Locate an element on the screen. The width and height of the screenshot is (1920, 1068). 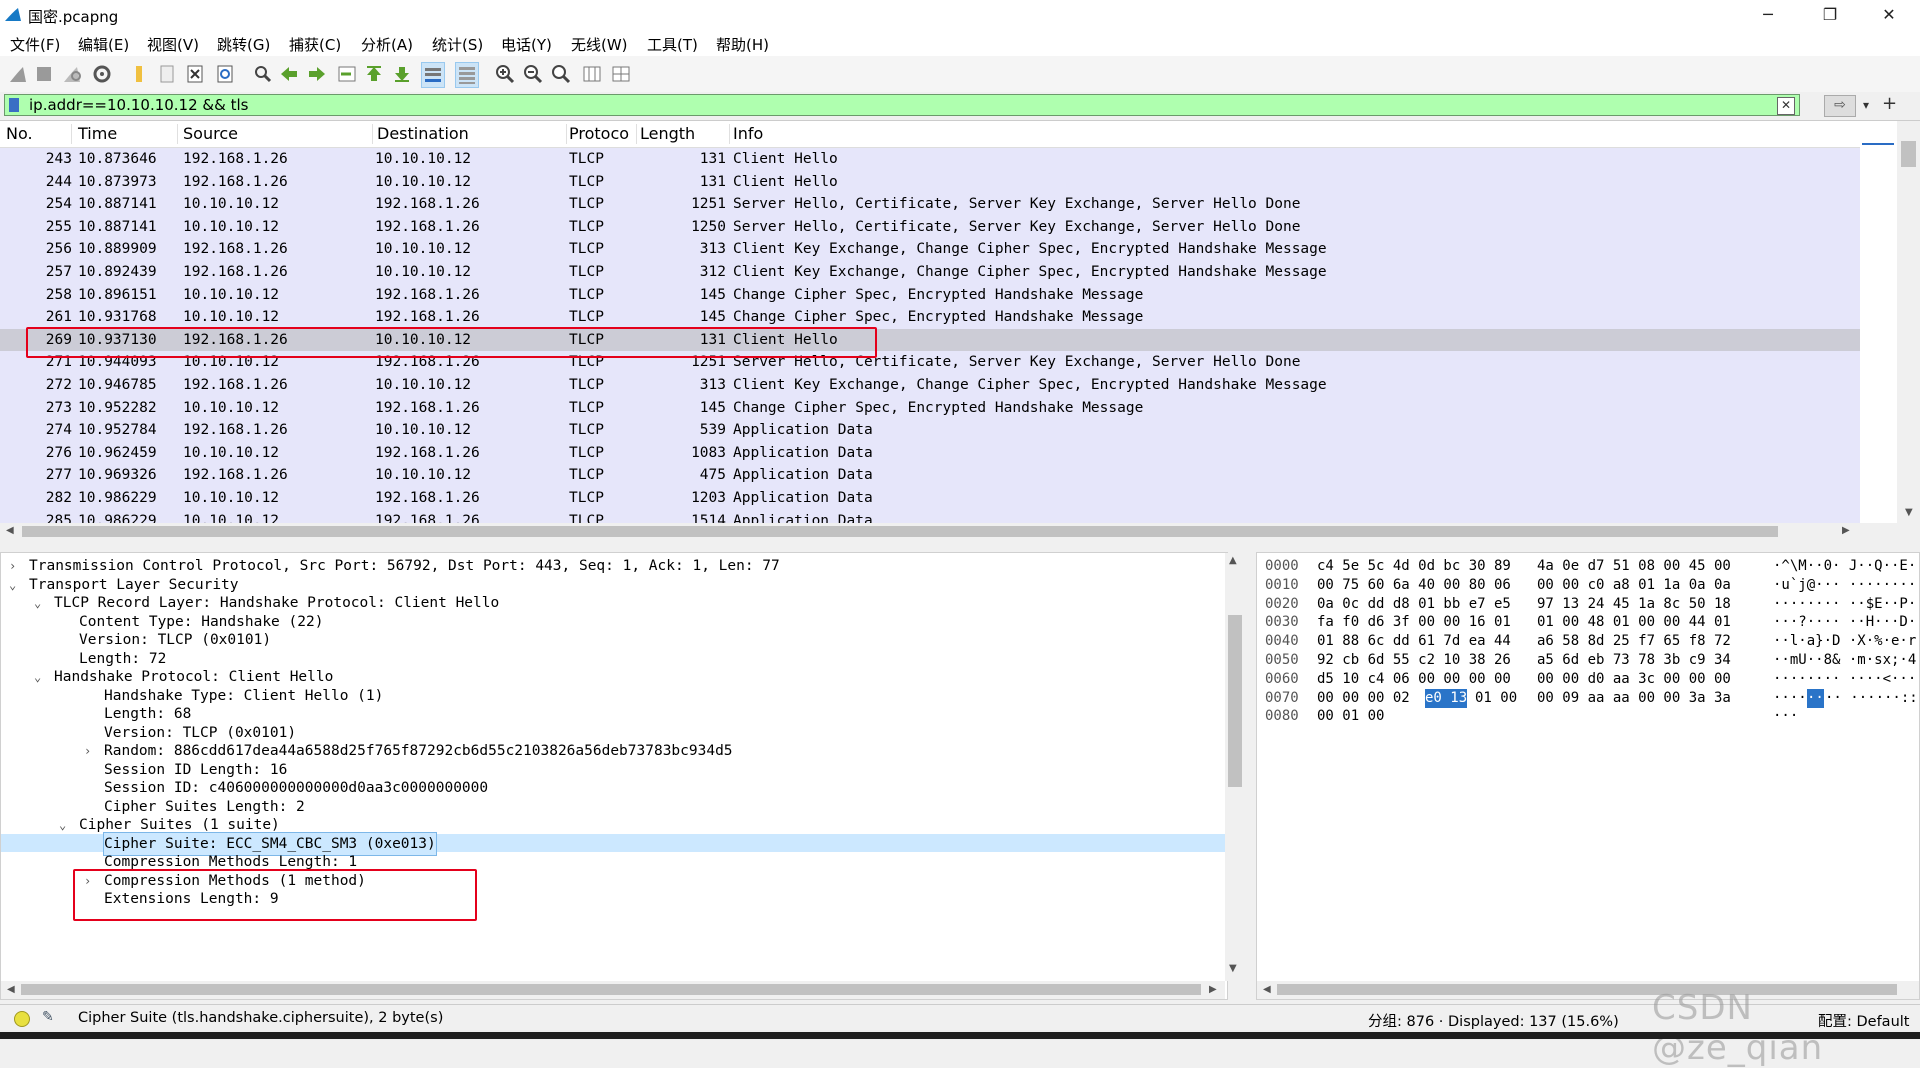
open-file-icon is located at coordinates (140, 74).